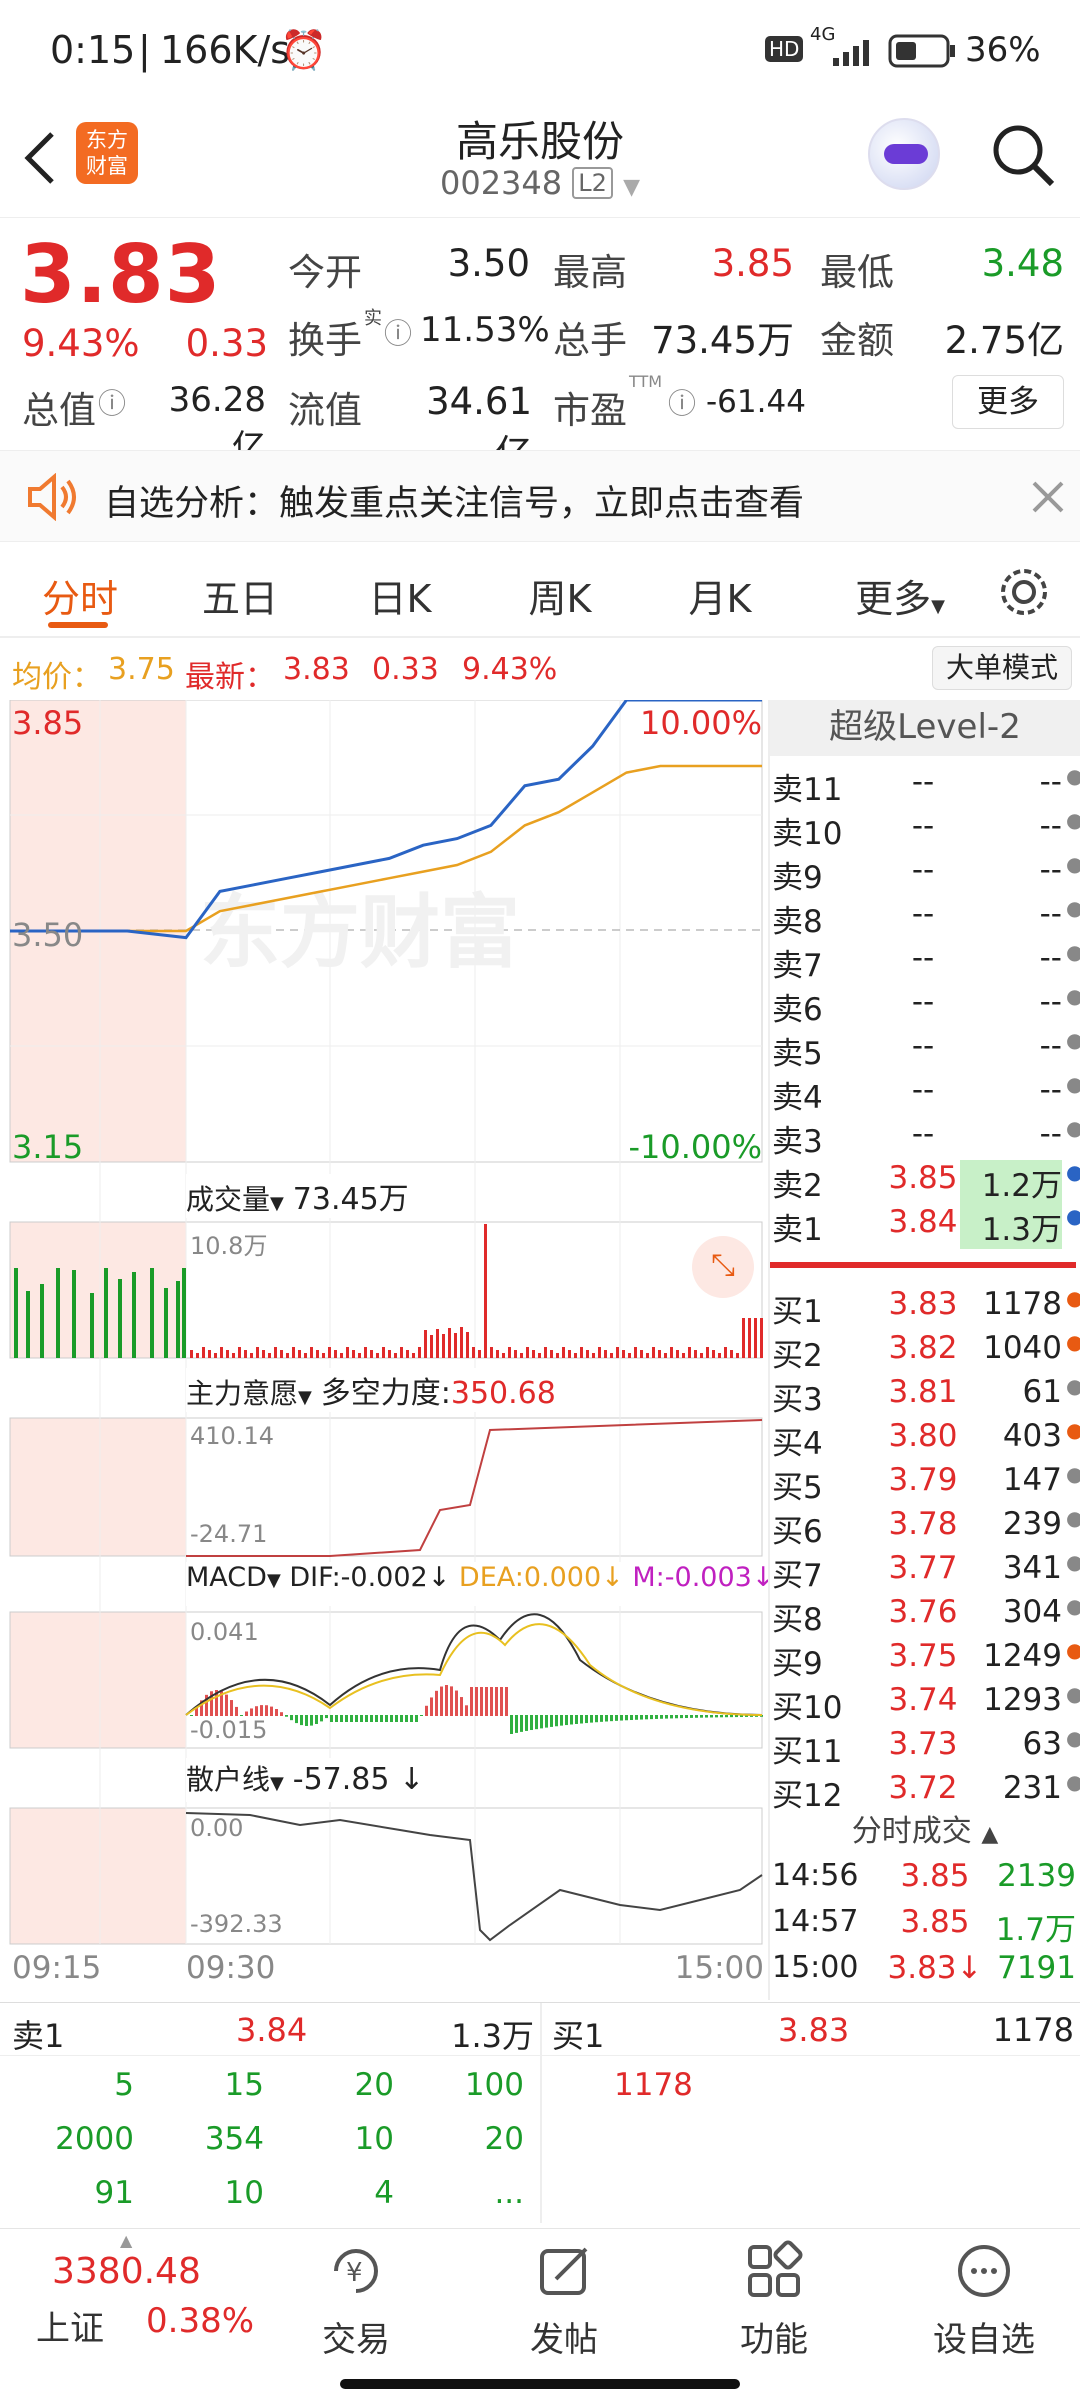 This screenshot has width=1080, height=2400. Describe the element at coordinates (59, 410) in the screenshot. I see `mktcap-label: 总值` at that location.